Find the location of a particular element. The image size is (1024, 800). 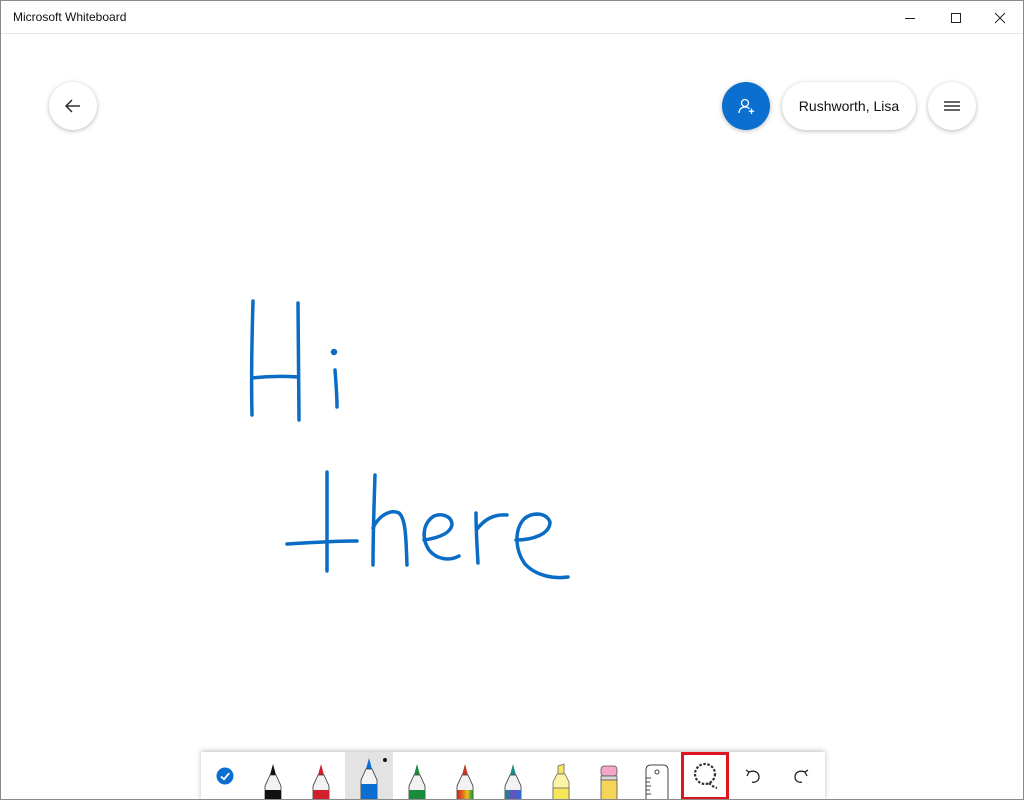

minimize-button is located at coordinates (910, 17).